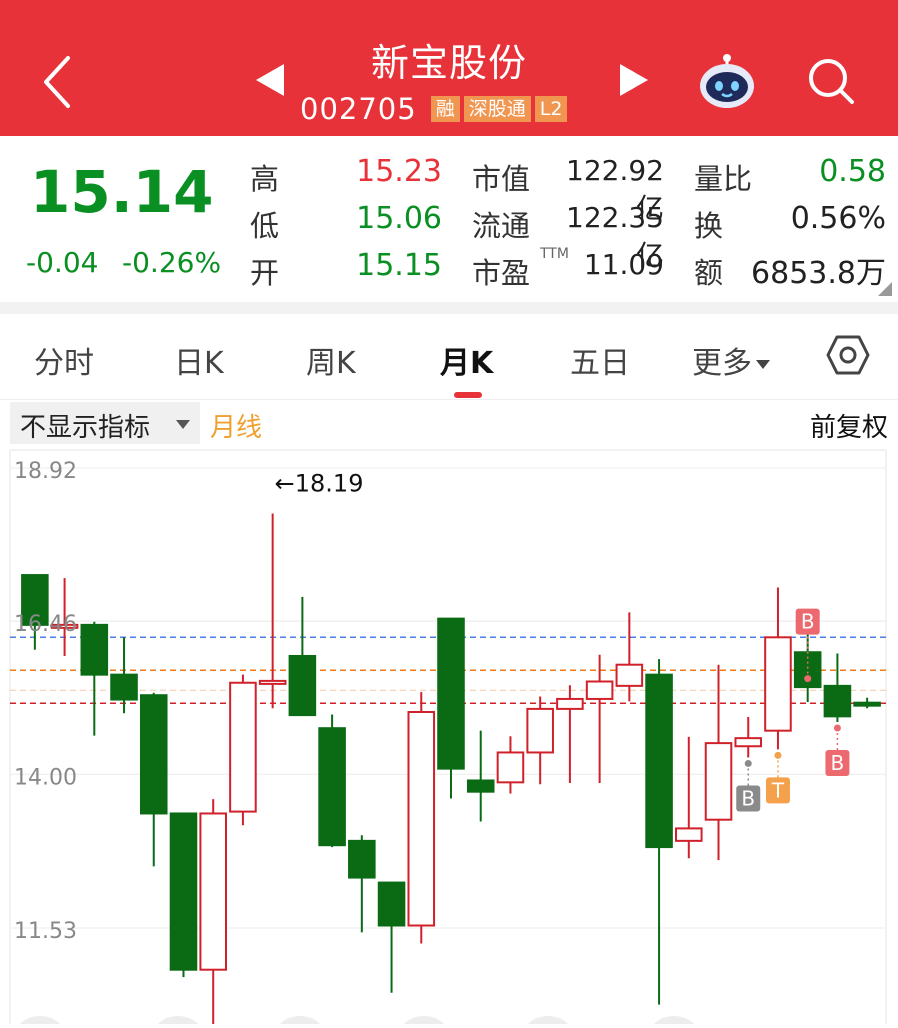 The width and height of the screenshot is (898, 1028). Describe the element at coordinates (501, 179) in the screenshot. I see `market-cap-label: 市值` at that location.